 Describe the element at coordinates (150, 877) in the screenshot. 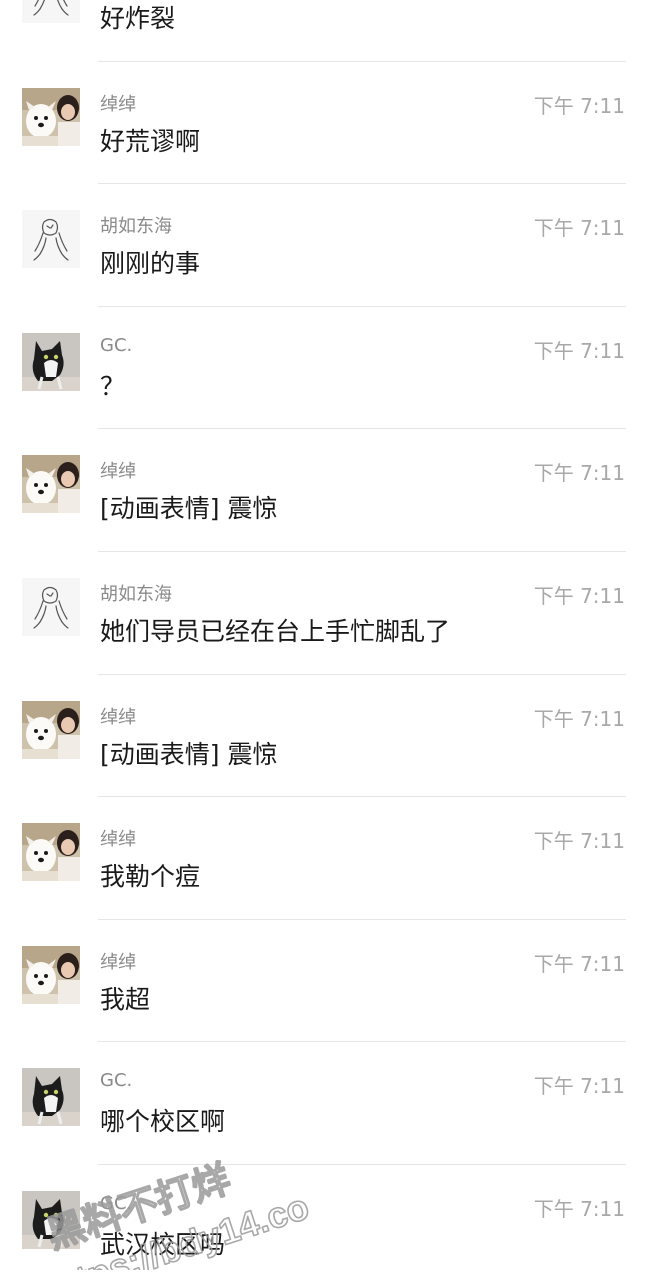

I see `message-text: 我勒个痘` at that location.